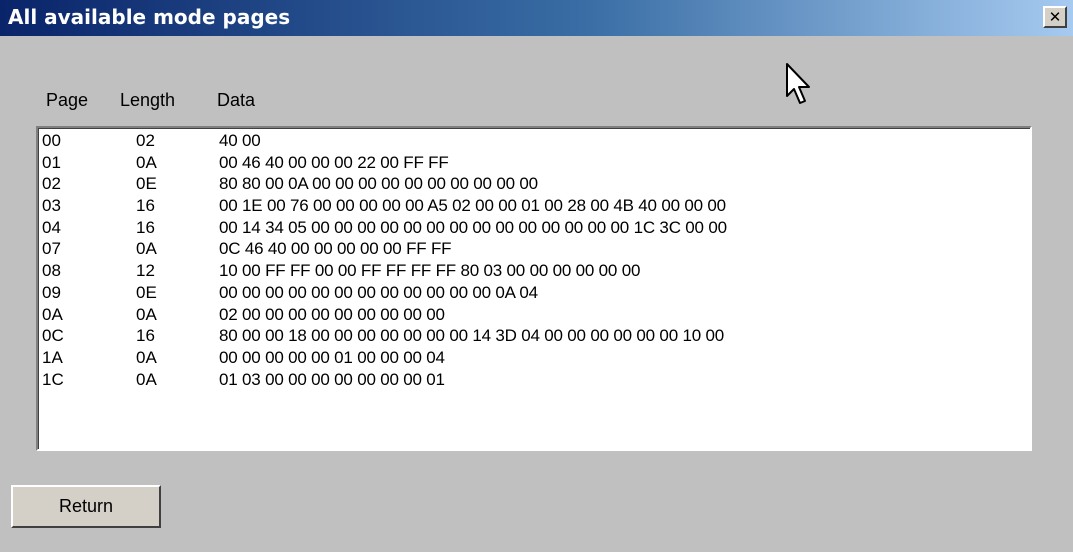  Describe the element at coordinates (67, 100) in the screenshot. I see `column-header-page: Page` at that location.